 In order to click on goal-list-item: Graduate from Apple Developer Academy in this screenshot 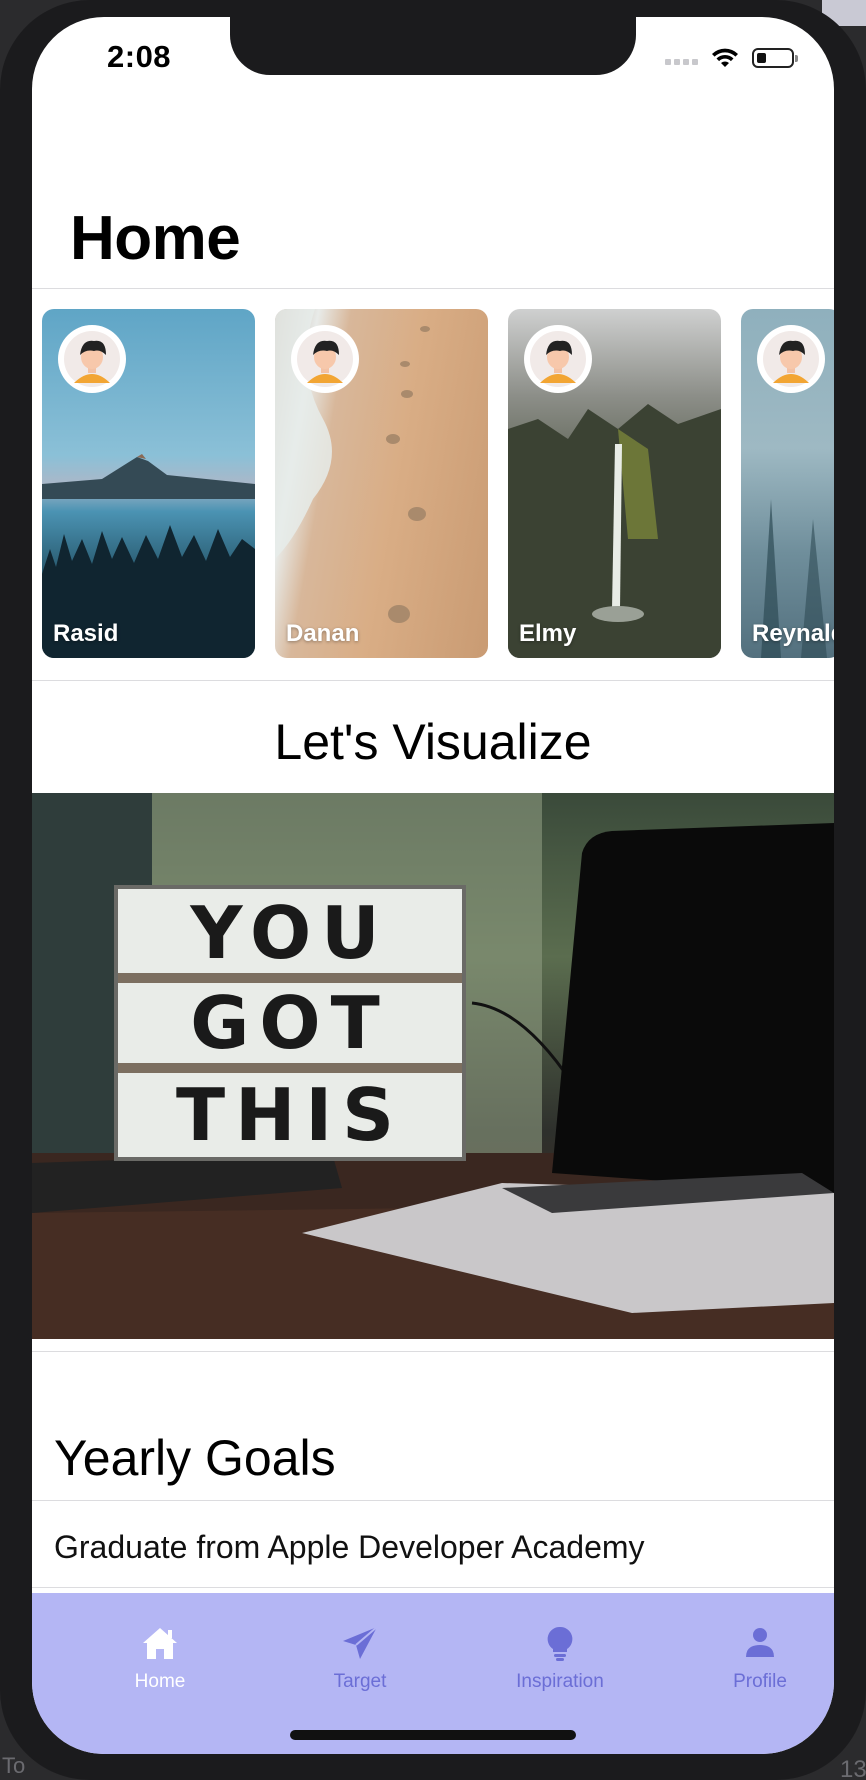, I will do `click(349, 1547)`.